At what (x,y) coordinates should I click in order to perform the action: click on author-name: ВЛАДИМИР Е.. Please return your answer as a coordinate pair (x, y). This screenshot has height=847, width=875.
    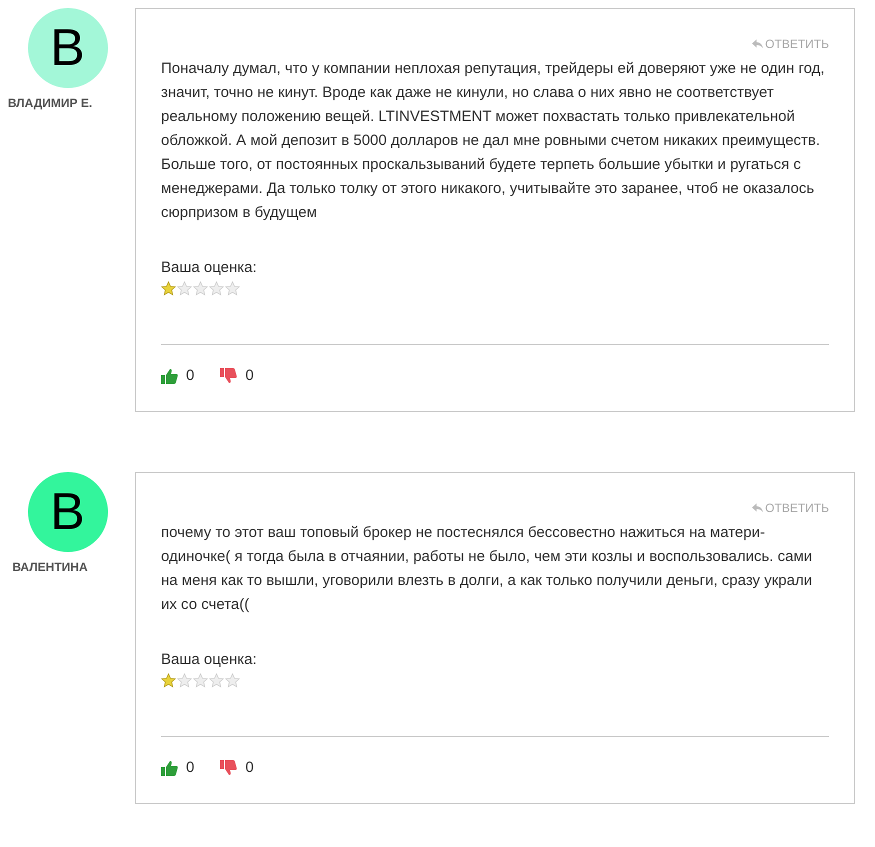
    Looking at the image, I should click on (50, 103).